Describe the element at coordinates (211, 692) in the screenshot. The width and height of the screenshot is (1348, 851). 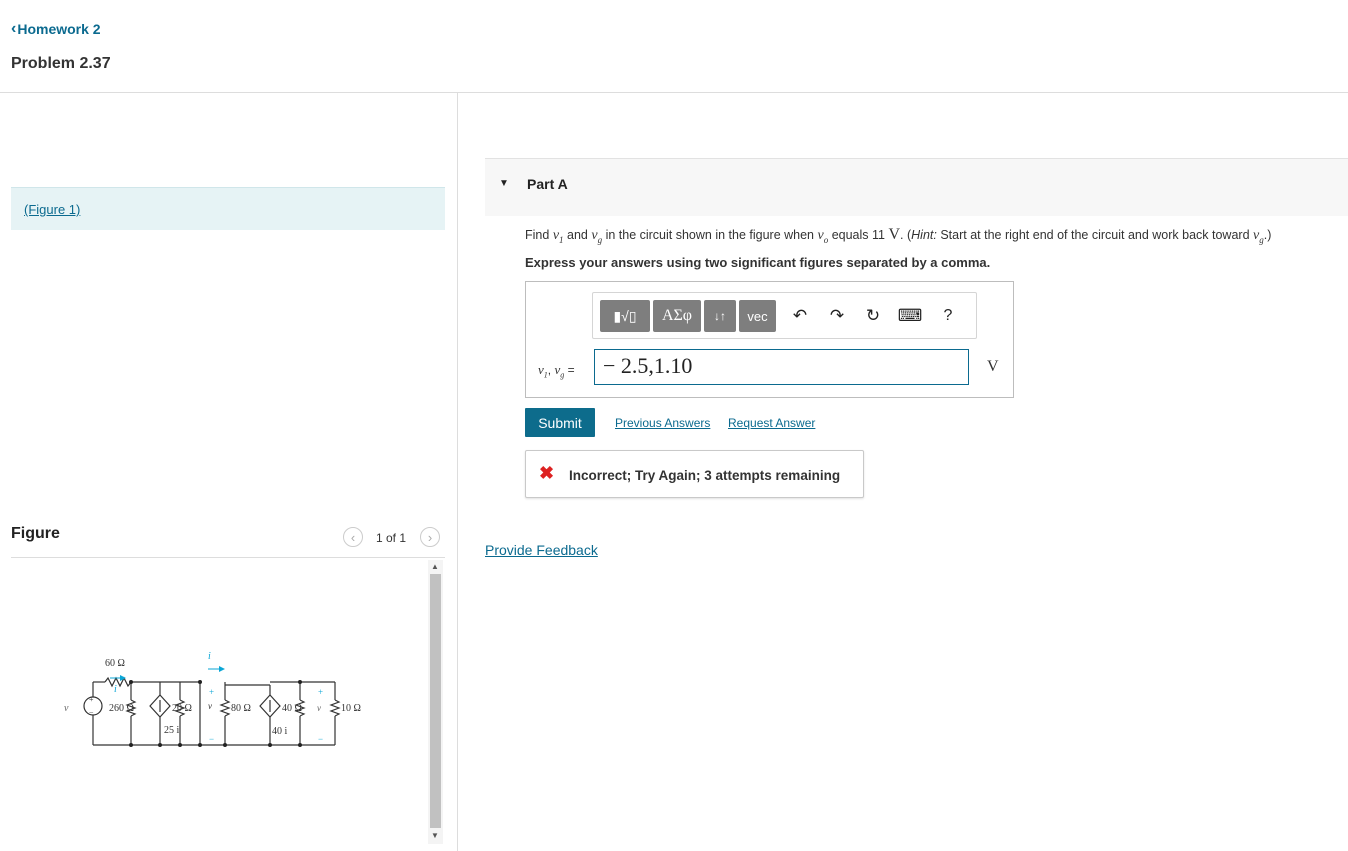
I see `label-v1-plus: +` at that location.